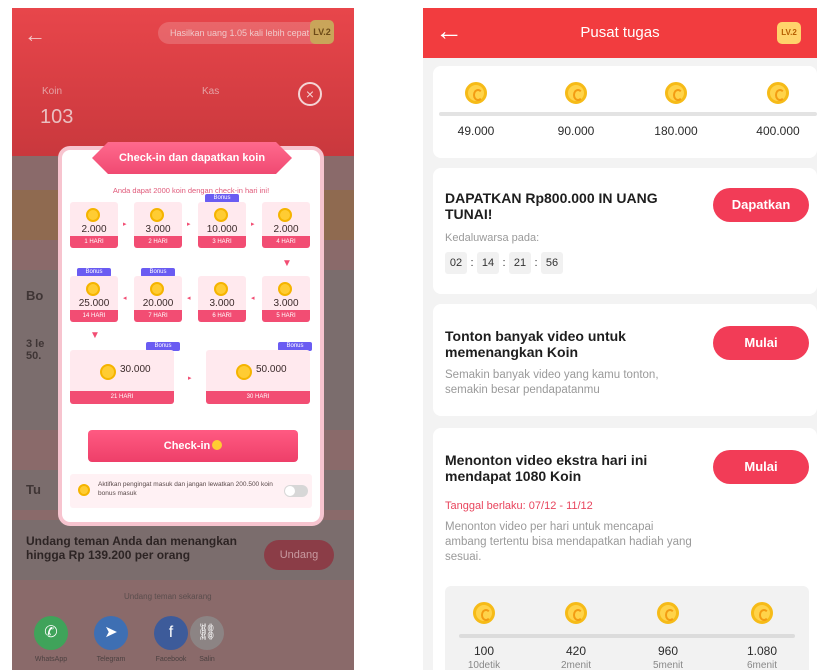  Describe the element at coordinates (476, 131) in the screenshot. I see `milestone-value: 49.000` at that location.